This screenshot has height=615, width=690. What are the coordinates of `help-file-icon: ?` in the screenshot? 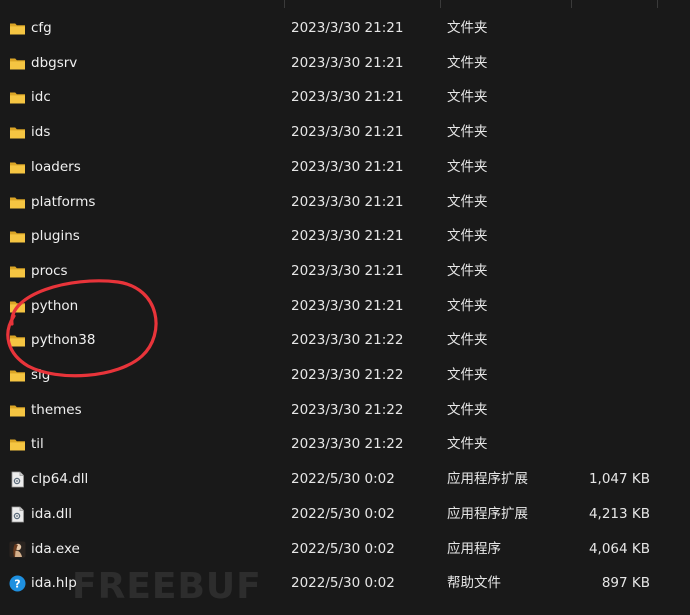 It's located at (17, 583).